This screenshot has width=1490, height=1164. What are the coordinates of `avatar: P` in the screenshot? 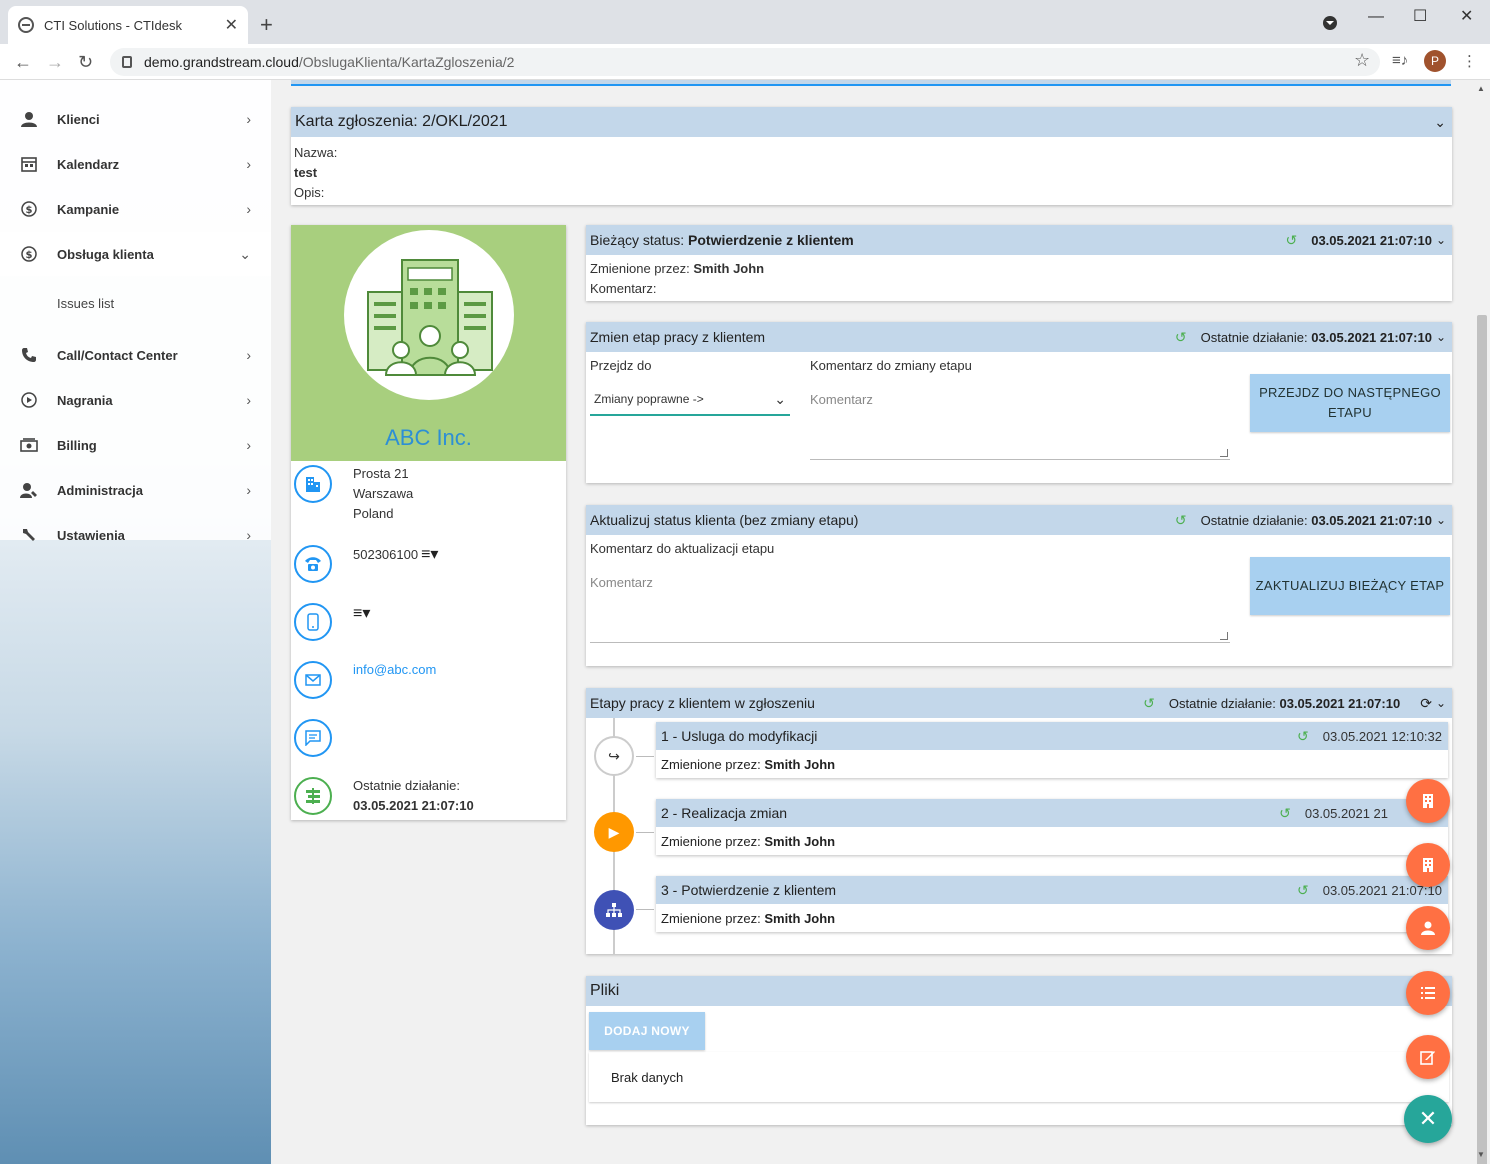 It's located at (1435, 61).